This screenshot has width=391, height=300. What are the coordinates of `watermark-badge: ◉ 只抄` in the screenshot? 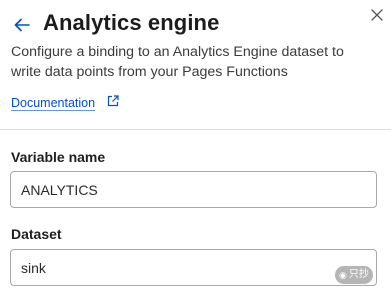 It's located at (354, 275).